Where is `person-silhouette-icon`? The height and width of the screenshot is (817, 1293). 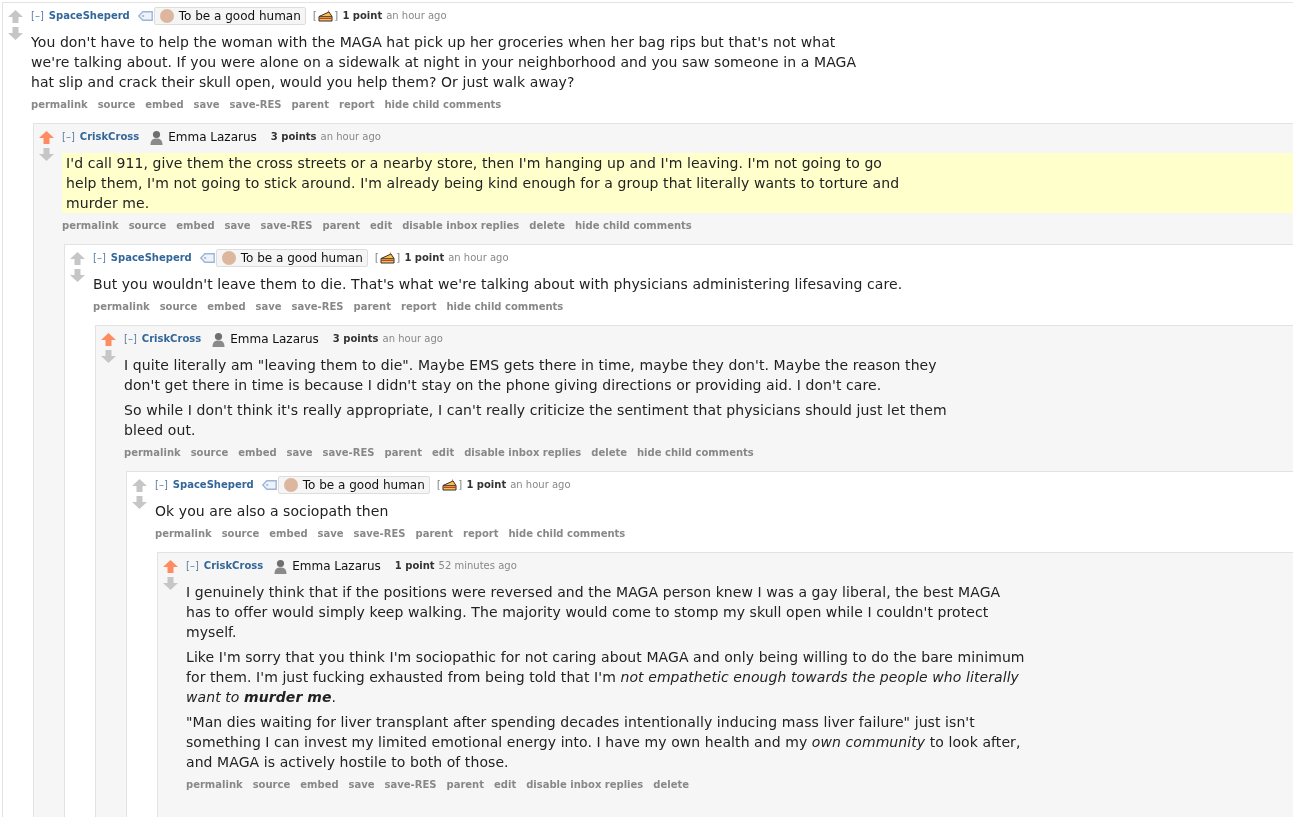 person-silhouette-icon is located at coordinates (157, 137).